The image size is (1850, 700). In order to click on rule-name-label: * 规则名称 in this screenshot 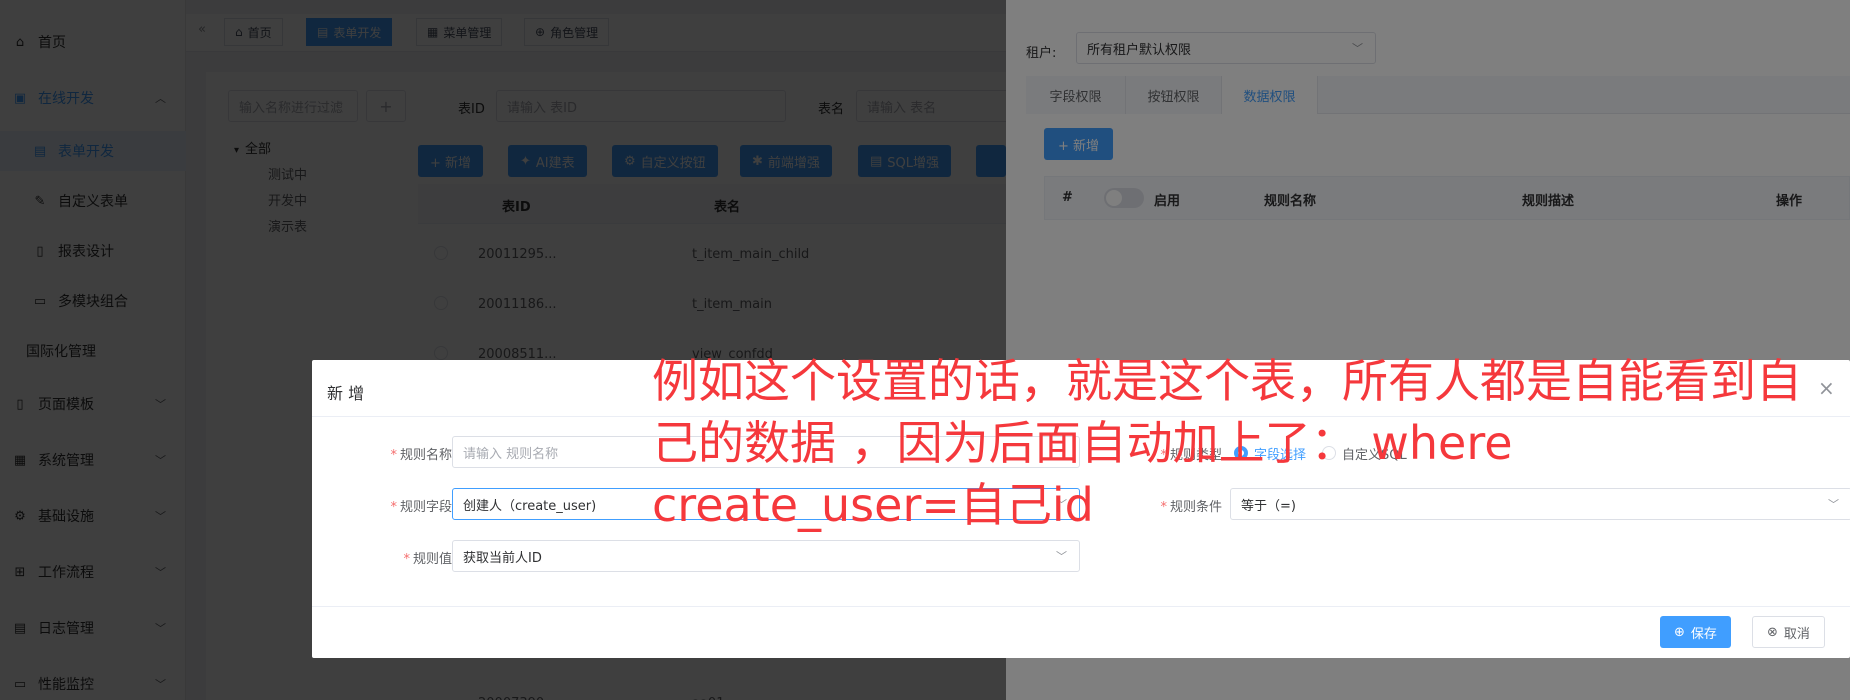, I will do `click(421, 455)`.